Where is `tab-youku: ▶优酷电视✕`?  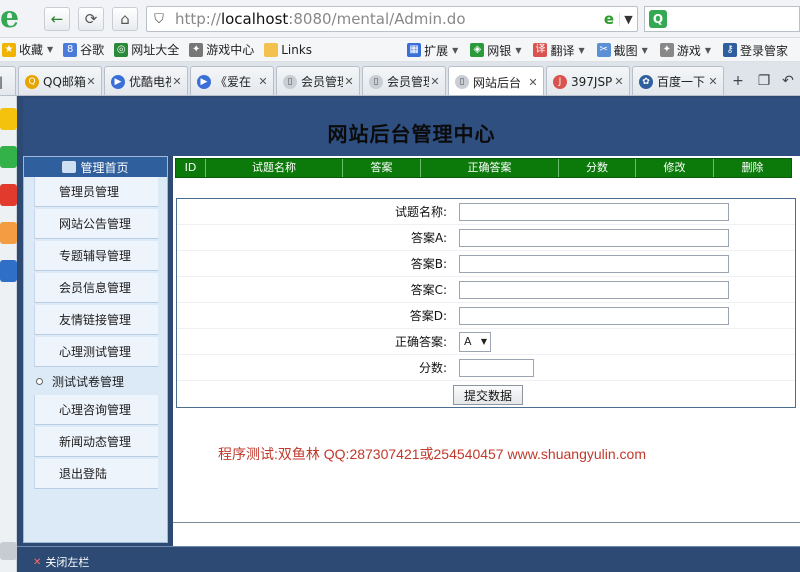 tab-youku: ▶优酷电视✕ is located at coordinates (146, 80).